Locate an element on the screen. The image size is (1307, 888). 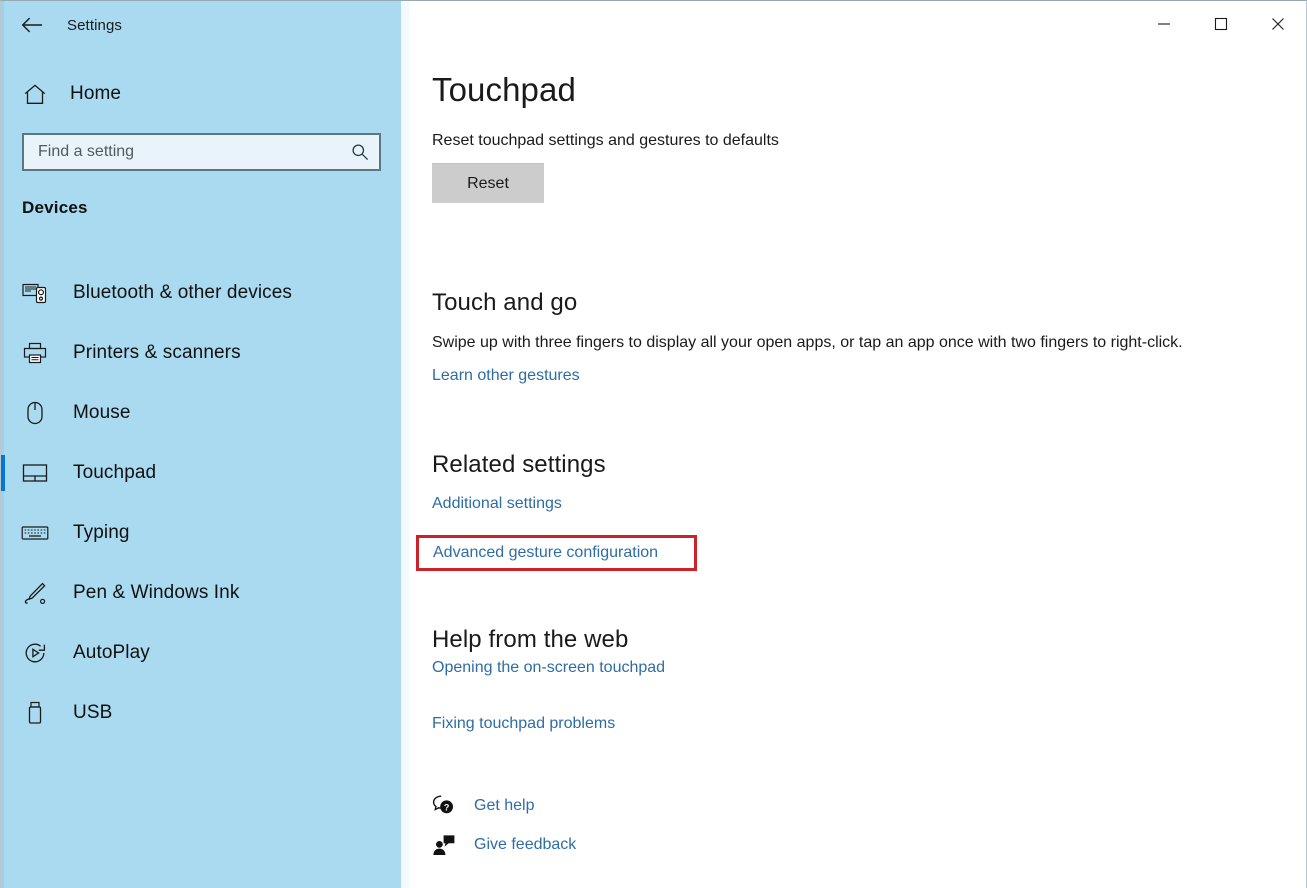
maximize-button is located at coordinates (1220, 24).